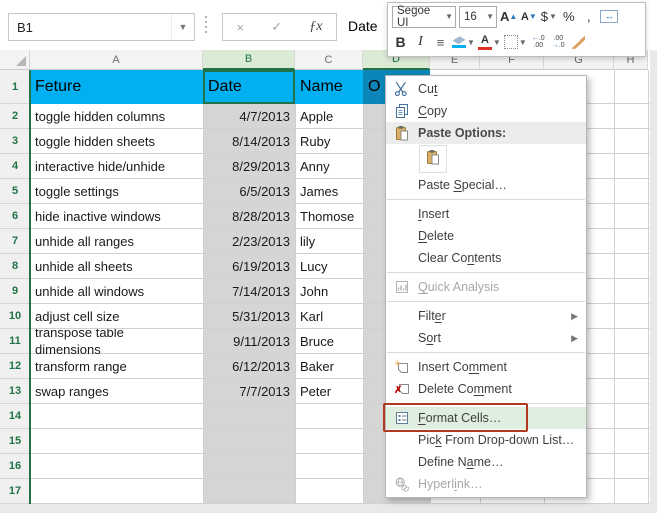  What do you see at coordinates (15, 60) in the screenshot?
I see `select-all-corner` at bounding box center [15, 60].